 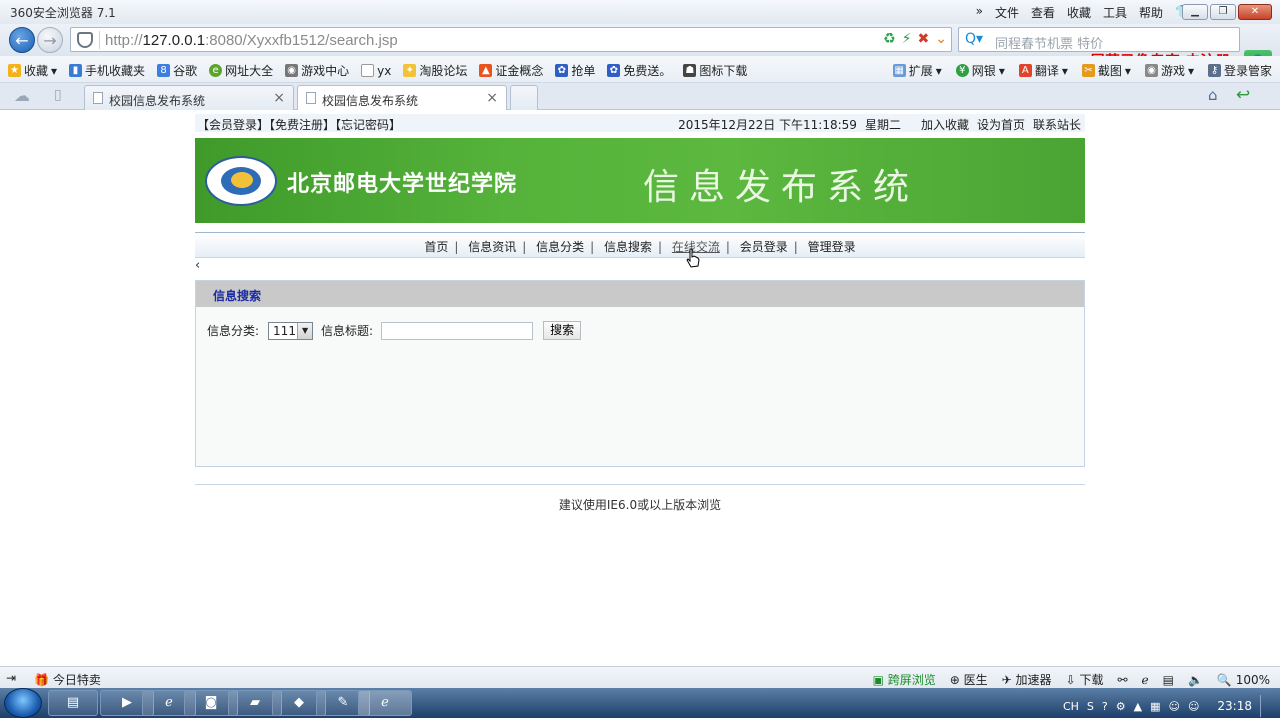 What do you see at coordinates (1239, 70) in the screenshot?
I see `login-manager-button: ⚷ 登录管家` at bounding box center [1239, 70].